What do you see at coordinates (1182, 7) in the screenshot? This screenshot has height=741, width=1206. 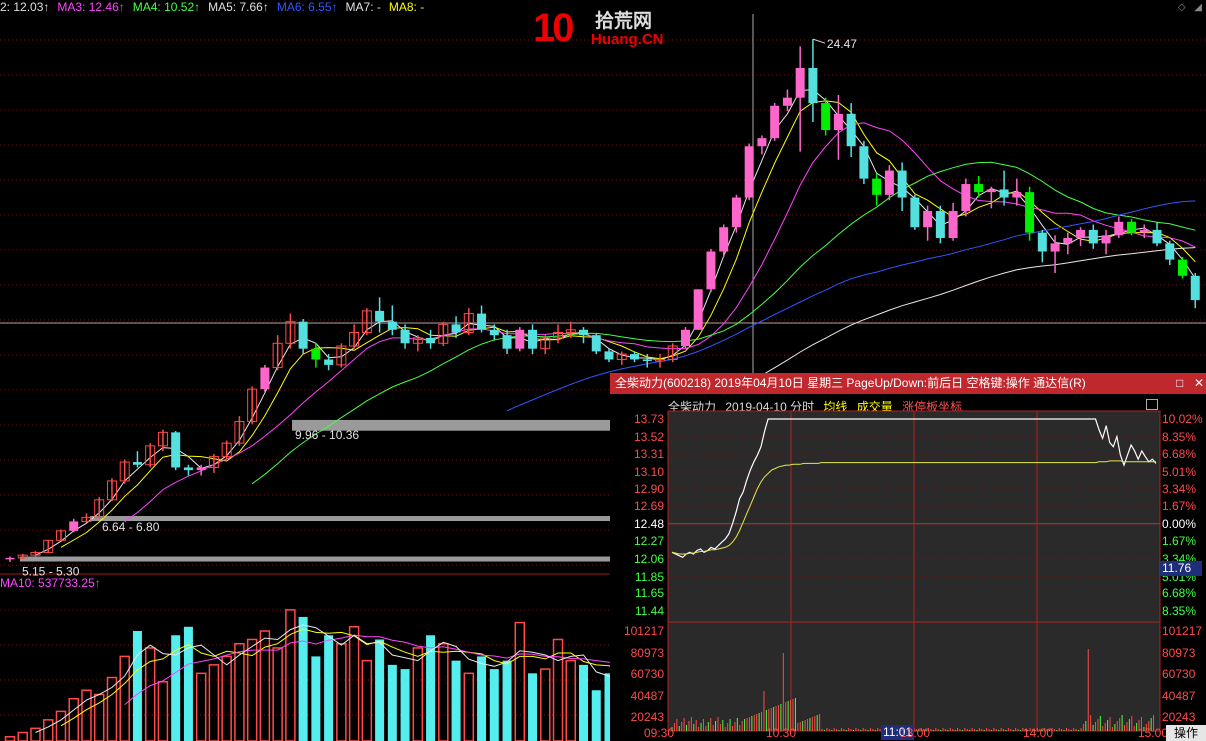 I see `diamond-icon: ◇` at bounding box center [1182, 7].